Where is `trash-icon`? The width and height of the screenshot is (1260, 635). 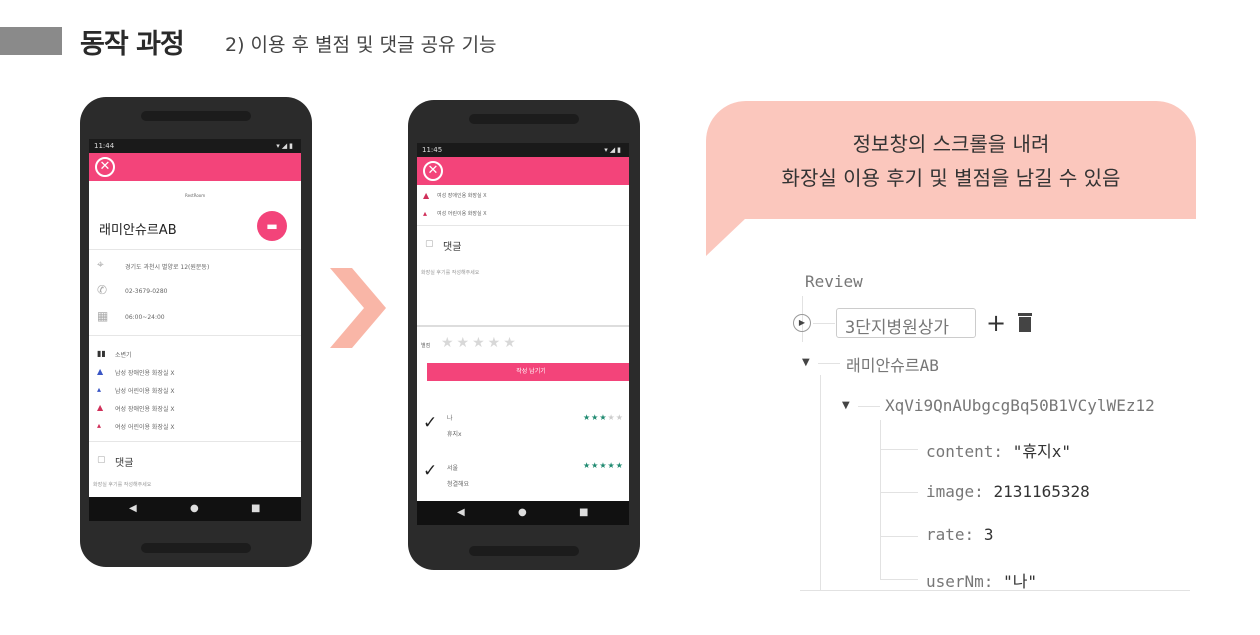
trash-icon is located at coordinates (1025, 322).